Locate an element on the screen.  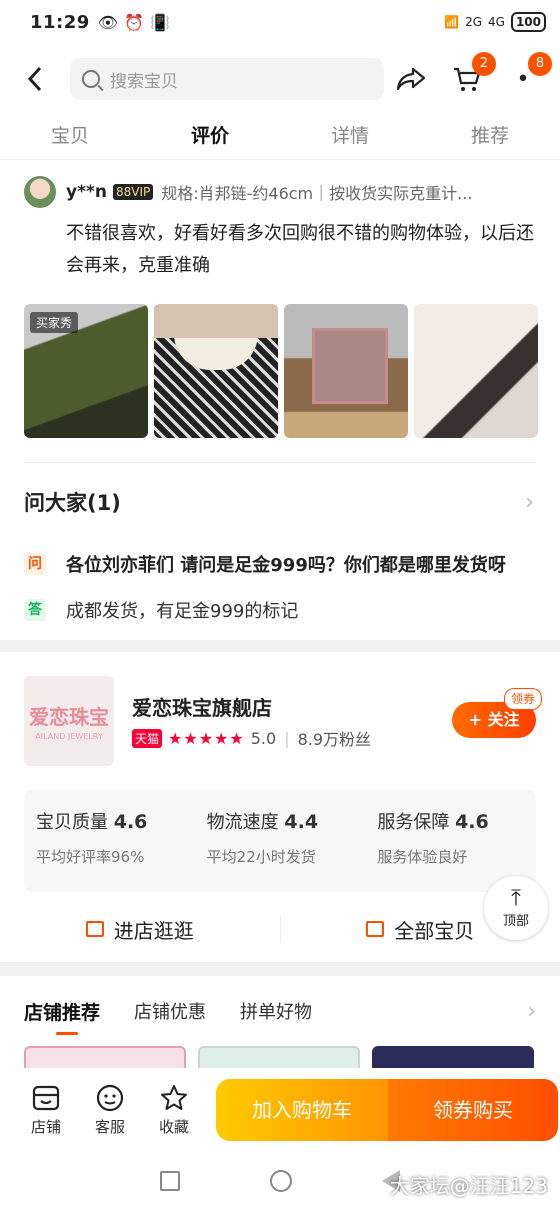
score-label: 物流速度 is located at coordinates (242, 822).